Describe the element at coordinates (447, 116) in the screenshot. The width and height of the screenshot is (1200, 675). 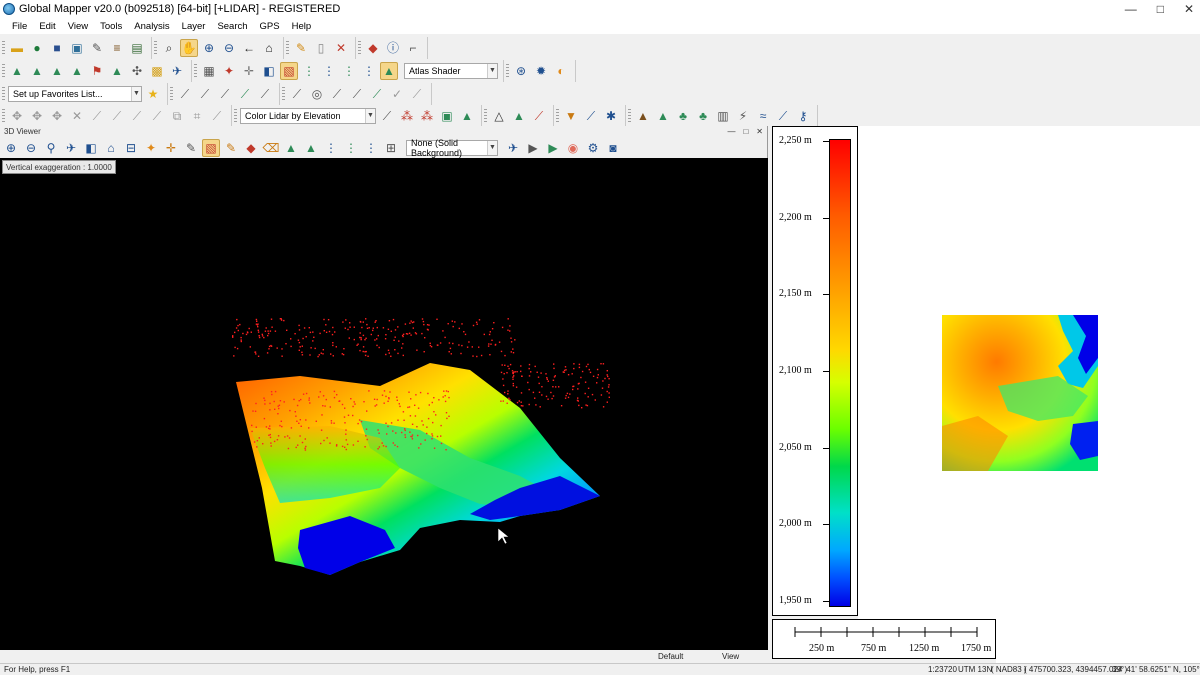
I see `lidar-box-icon: ▣` at that location.